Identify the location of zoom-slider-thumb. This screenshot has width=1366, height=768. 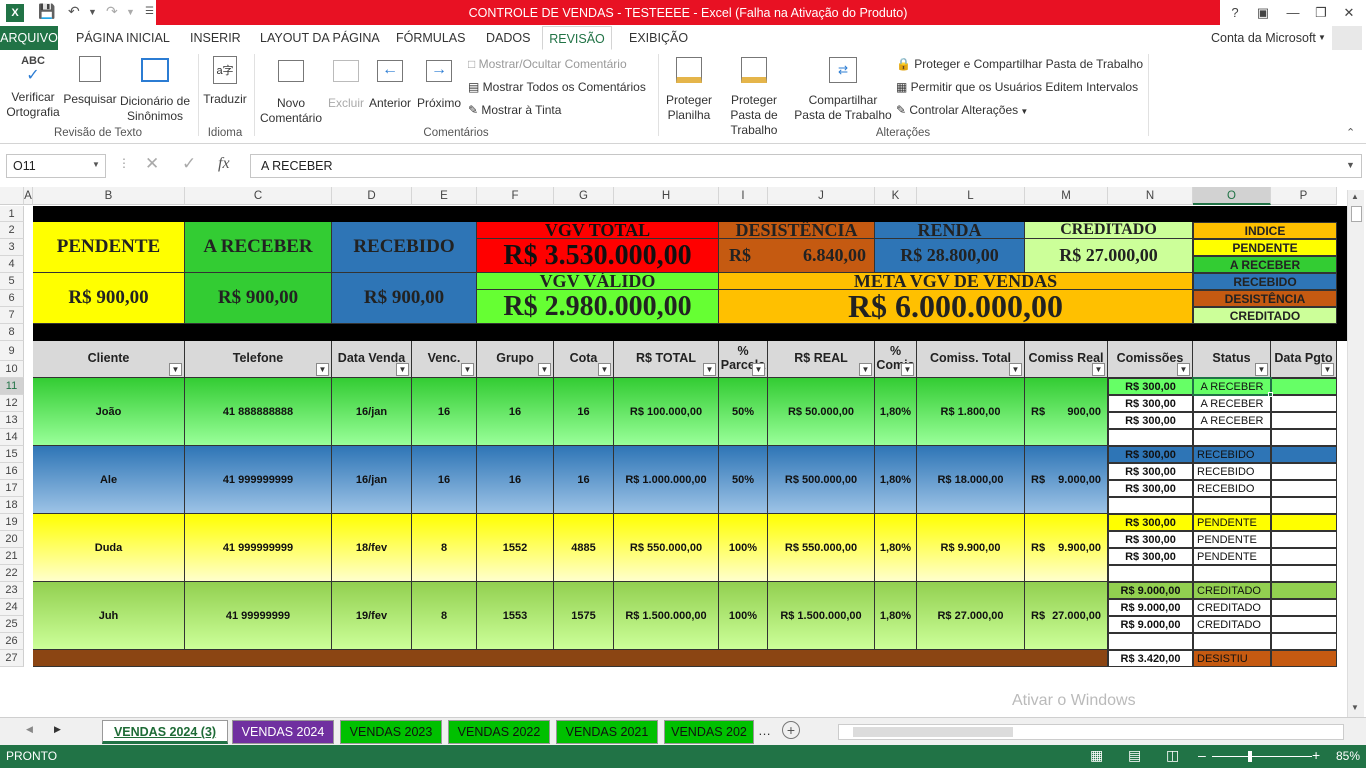
(1250, 756).